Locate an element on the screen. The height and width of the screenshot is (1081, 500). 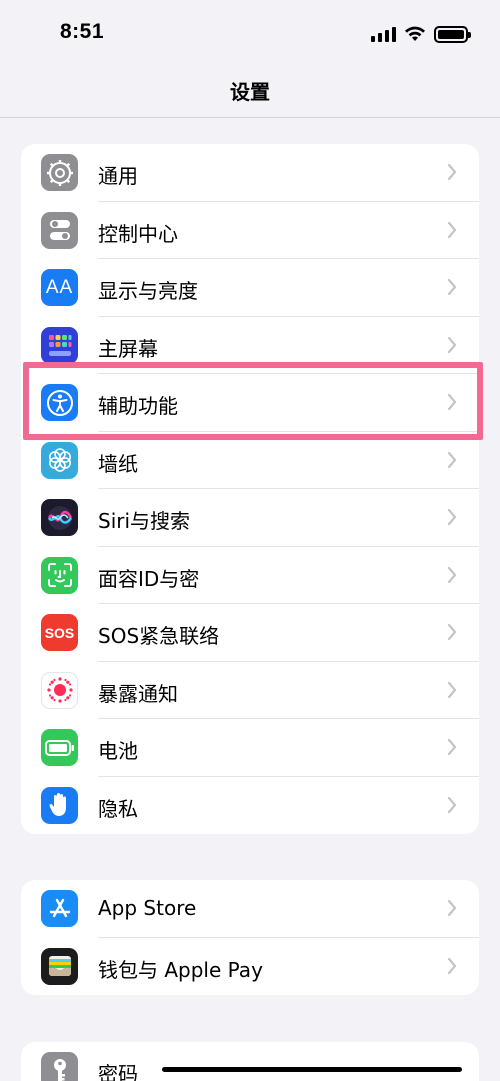
settings-row-app-store: App Store is located at coordinates (250, 909).